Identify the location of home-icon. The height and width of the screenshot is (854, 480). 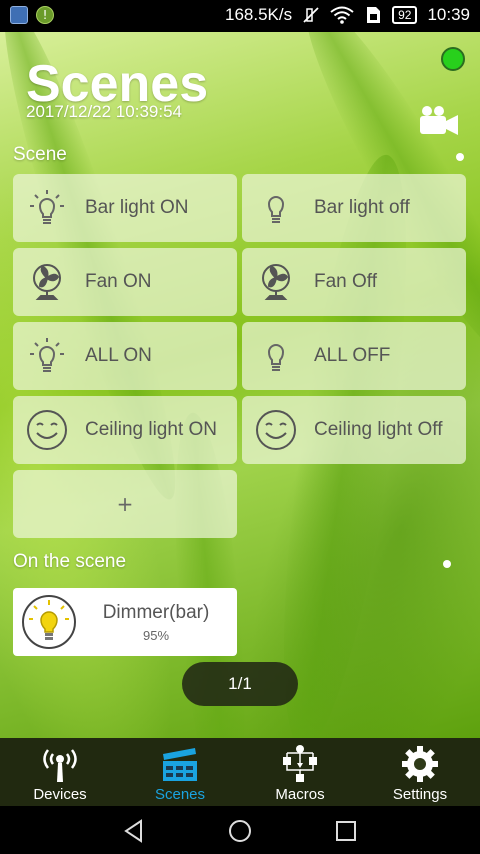
(240, 831).